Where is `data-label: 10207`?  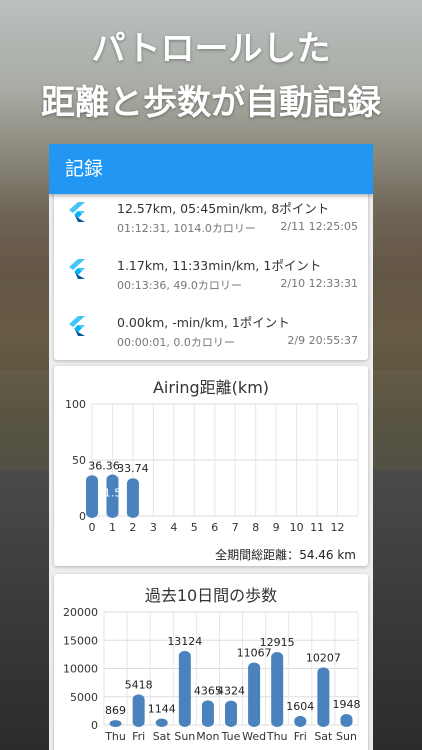 data-label: 10207 is located at coordinates (323, 657).